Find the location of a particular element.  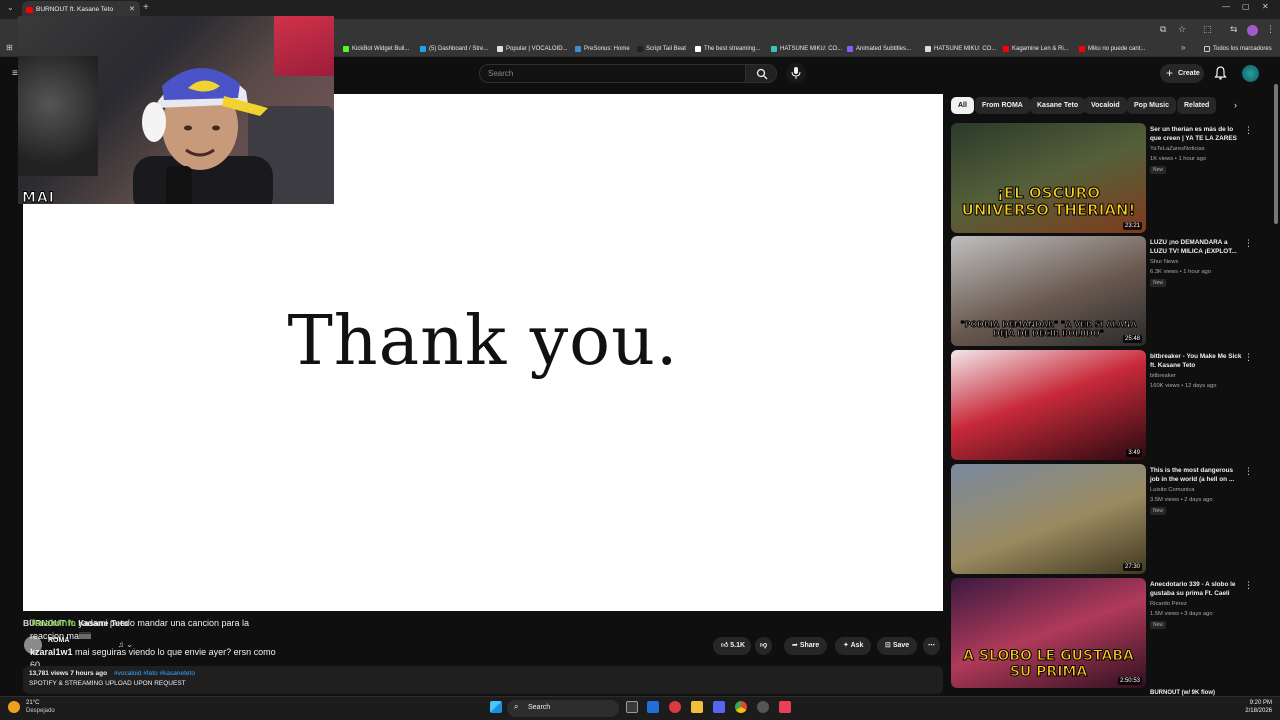

chips-next-arrow-icon: › is located at coordinates (1235, 105).